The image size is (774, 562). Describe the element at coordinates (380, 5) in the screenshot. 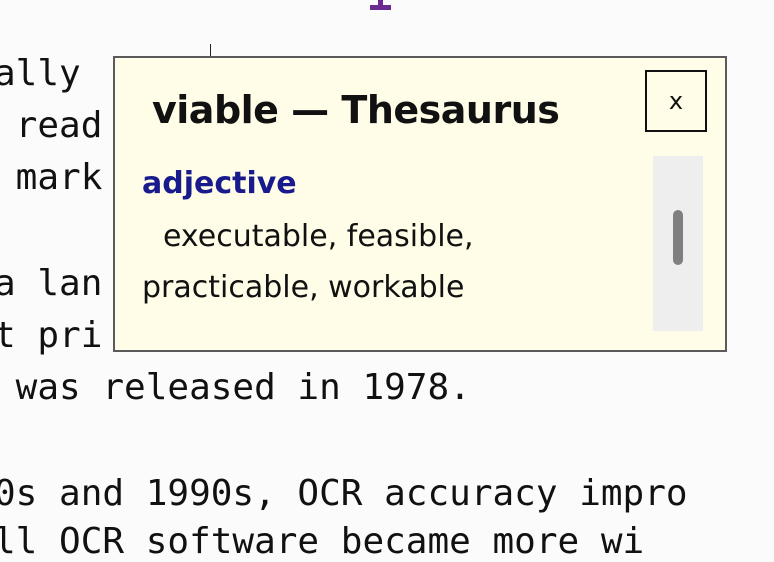

I see `text-cursor-icon` at that location.